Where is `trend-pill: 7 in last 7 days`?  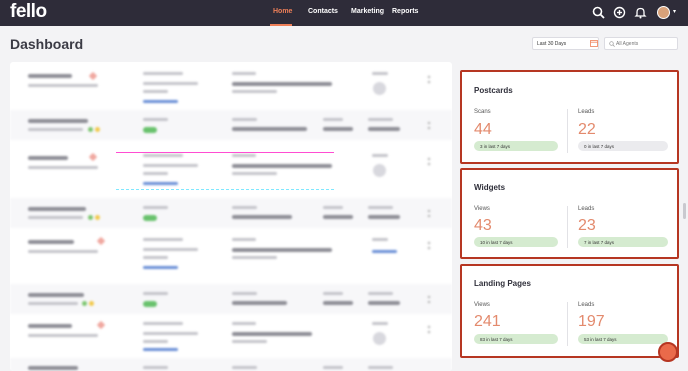
trend-pill: 7 in last 7 days is located at coordinates (623, 242).